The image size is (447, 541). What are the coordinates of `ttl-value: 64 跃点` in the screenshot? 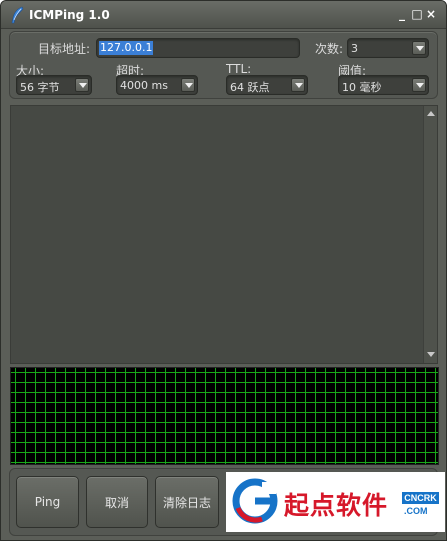 It's located at (250, 87).